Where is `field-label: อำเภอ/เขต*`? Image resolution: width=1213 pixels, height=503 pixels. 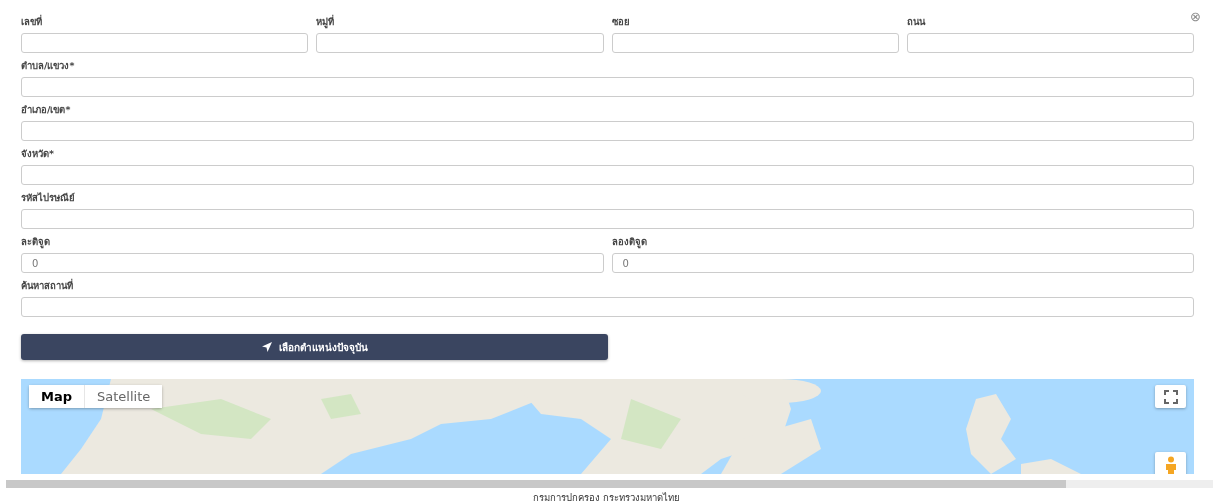
field-label: อำเภอ/เขต* is located at coordinates (46, 110).